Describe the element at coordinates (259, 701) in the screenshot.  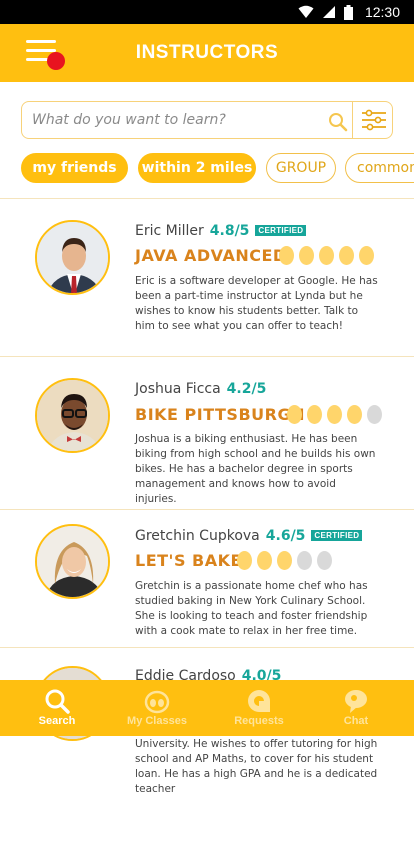
I see `requests-icon` at that location.